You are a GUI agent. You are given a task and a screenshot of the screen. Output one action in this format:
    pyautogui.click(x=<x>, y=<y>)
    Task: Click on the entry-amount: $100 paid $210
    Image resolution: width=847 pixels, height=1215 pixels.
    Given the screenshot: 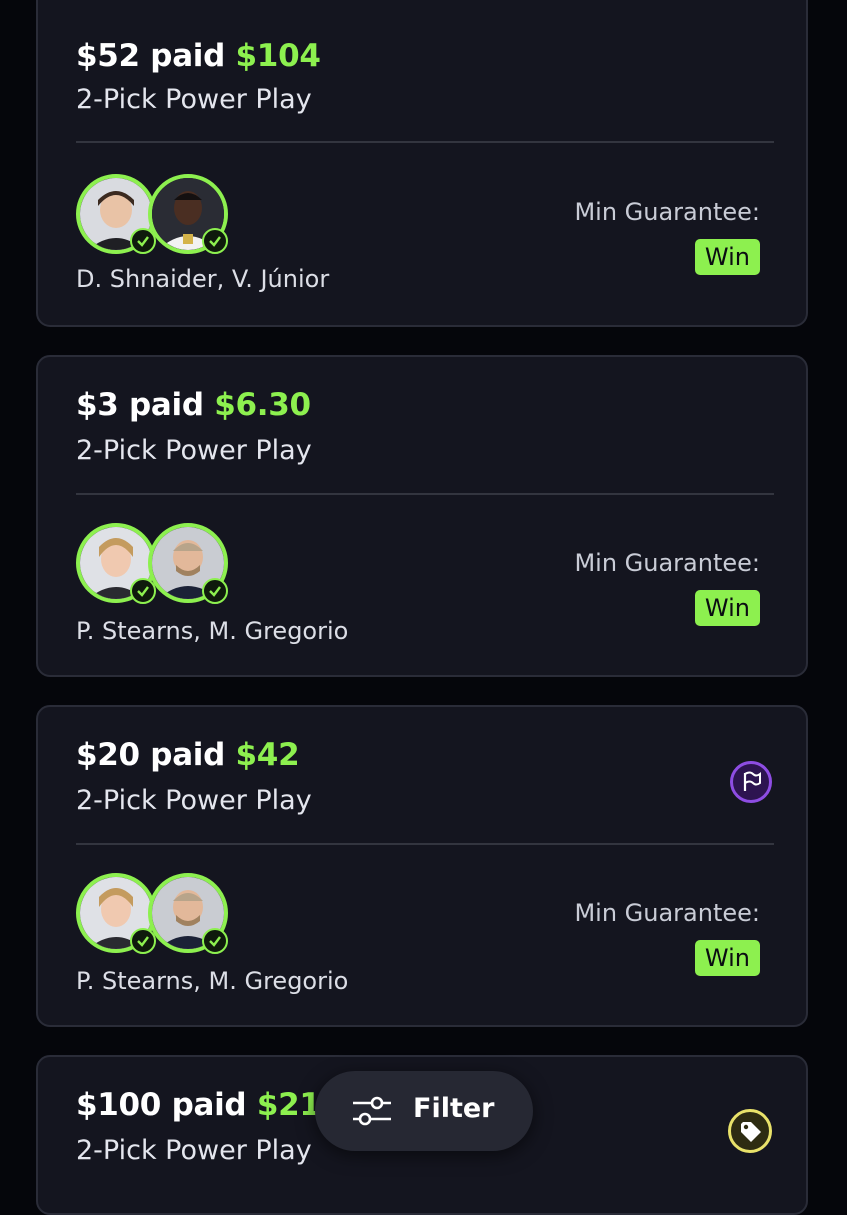 What is the action you would take?
    pyautogui.click(x=209, y=1105)
    